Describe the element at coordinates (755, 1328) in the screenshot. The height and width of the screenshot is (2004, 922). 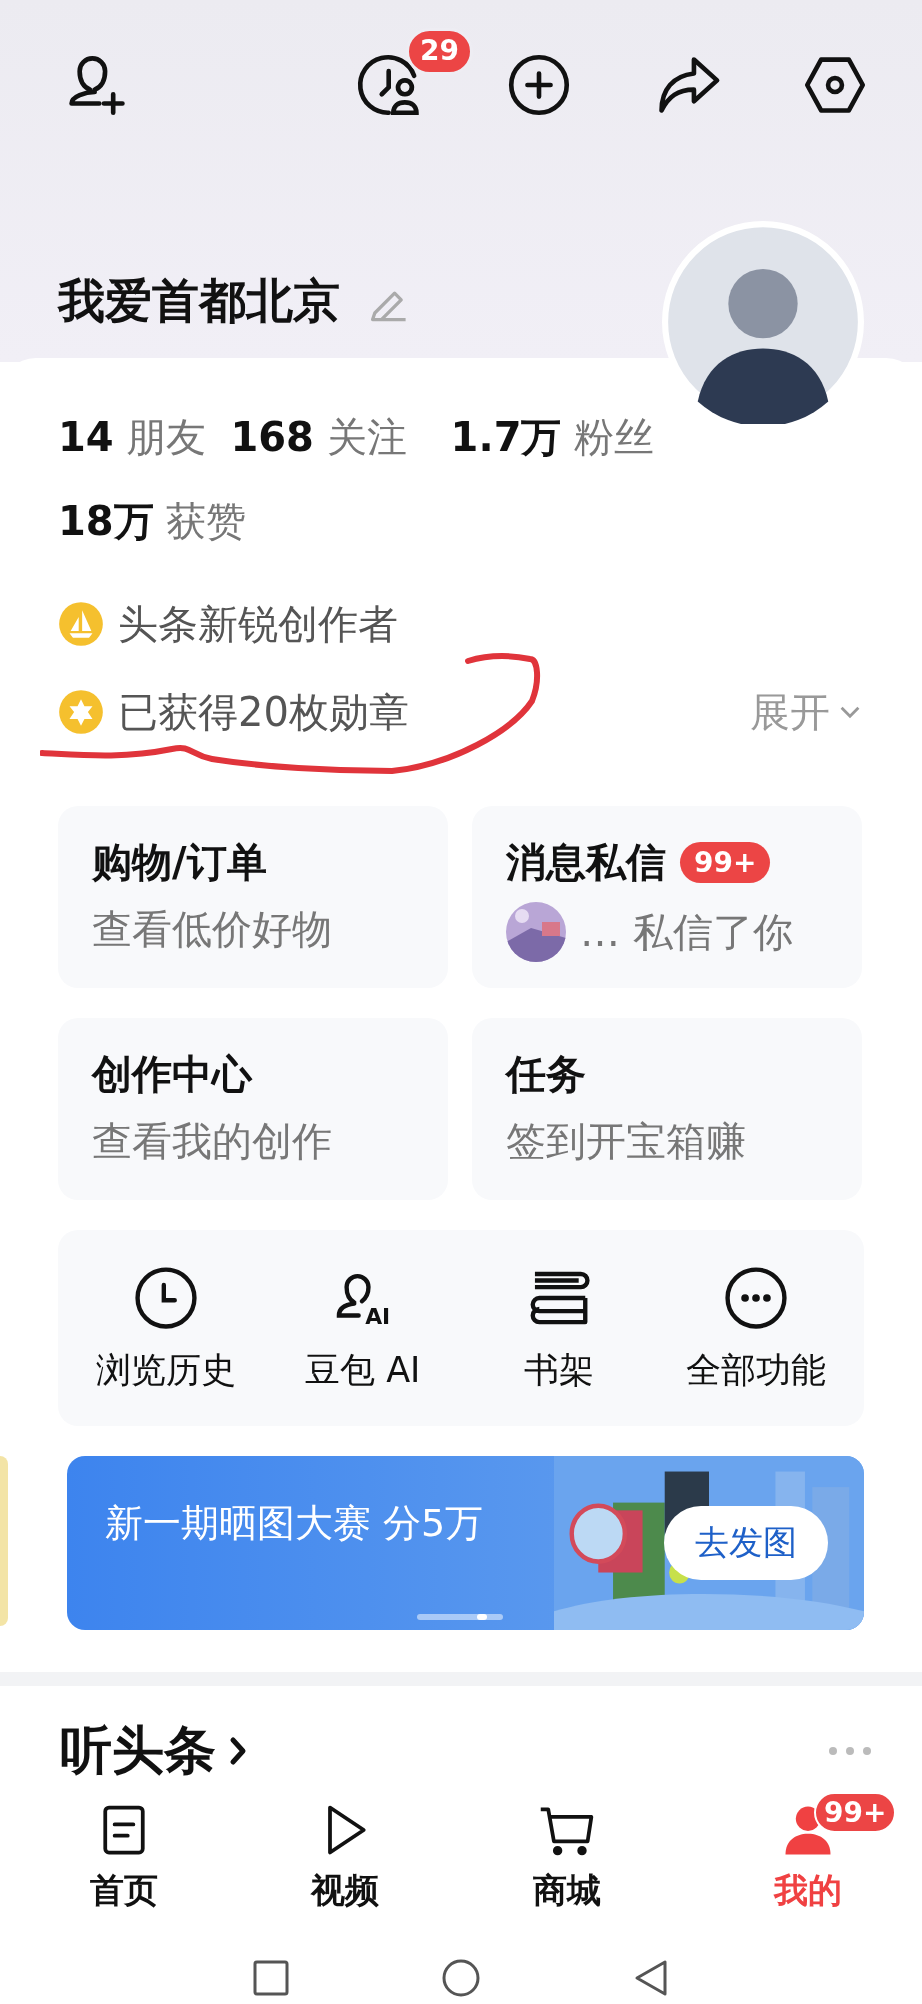
I see `tool-item: 全部功能` at that location.